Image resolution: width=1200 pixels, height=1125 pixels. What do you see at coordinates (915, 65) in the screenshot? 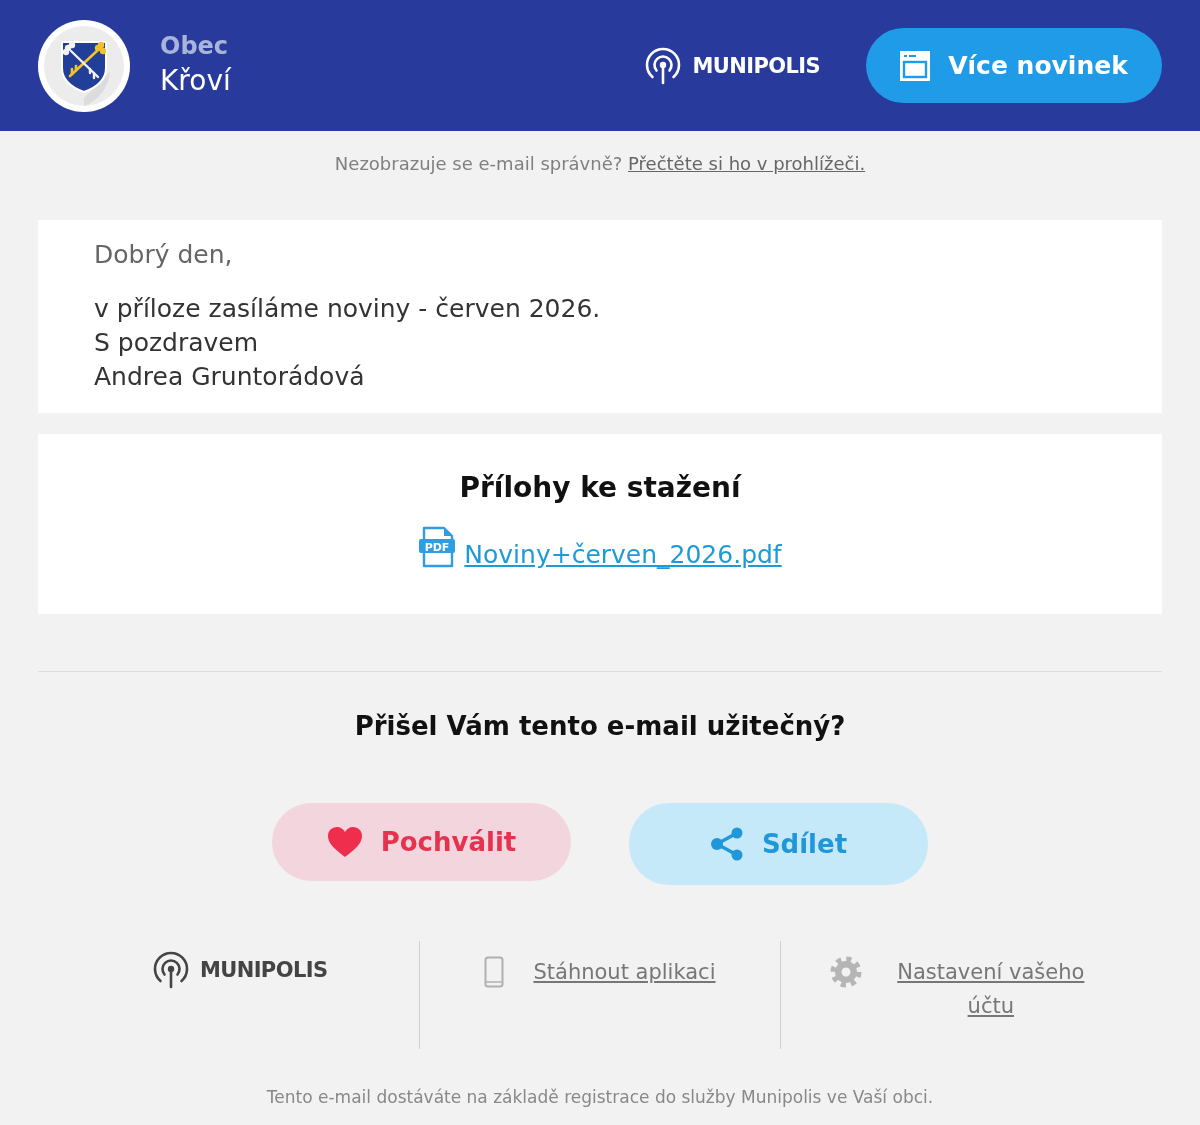
I see `page-icon` at bounding box center [915, 65].